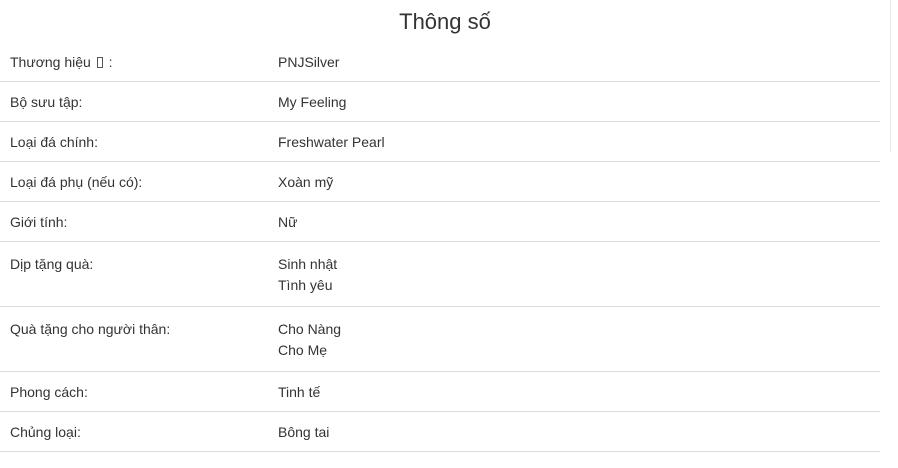 This screenshot has width=898, height=468. I want to click on table-row: Phong cách: Tinh tế, so click(440, 392).